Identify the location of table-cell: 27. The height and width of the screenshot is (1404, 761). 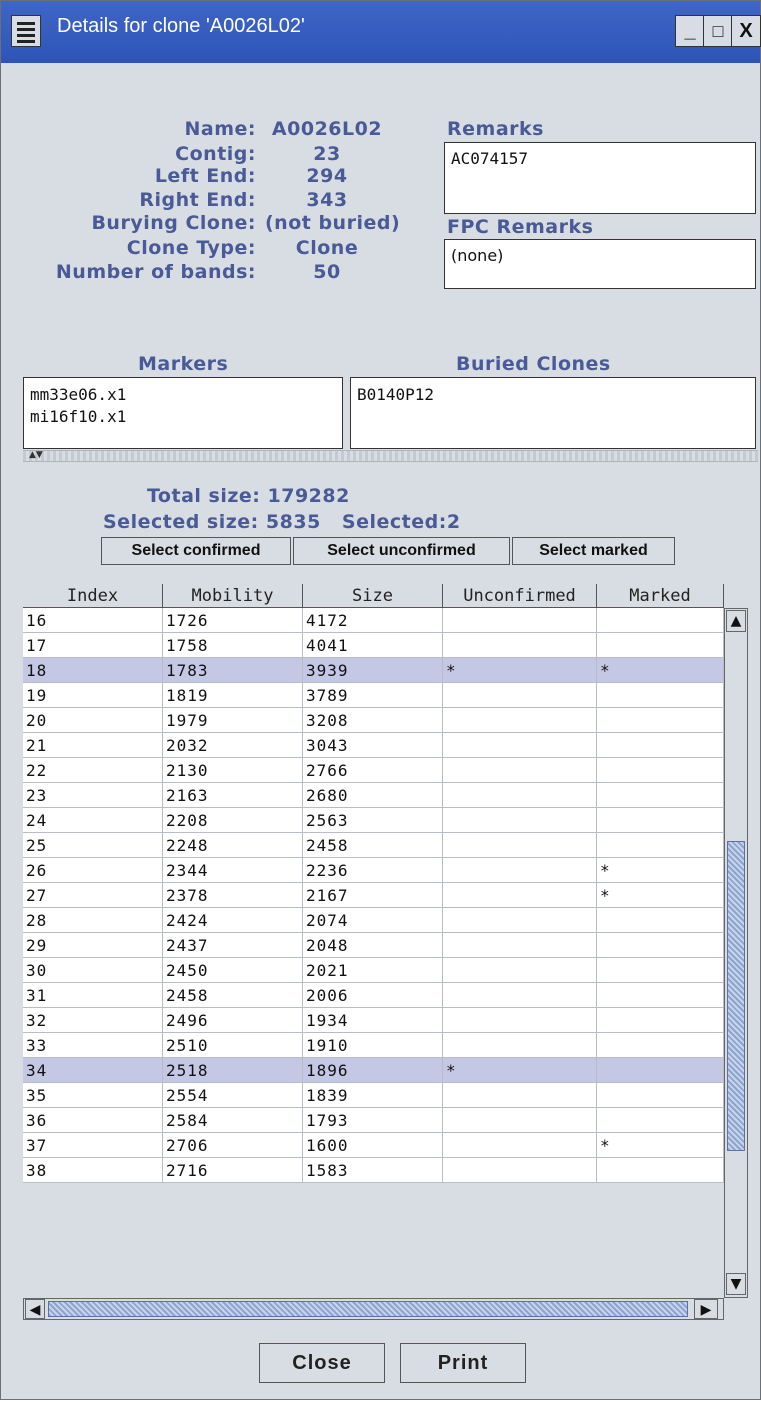
(93, 895).